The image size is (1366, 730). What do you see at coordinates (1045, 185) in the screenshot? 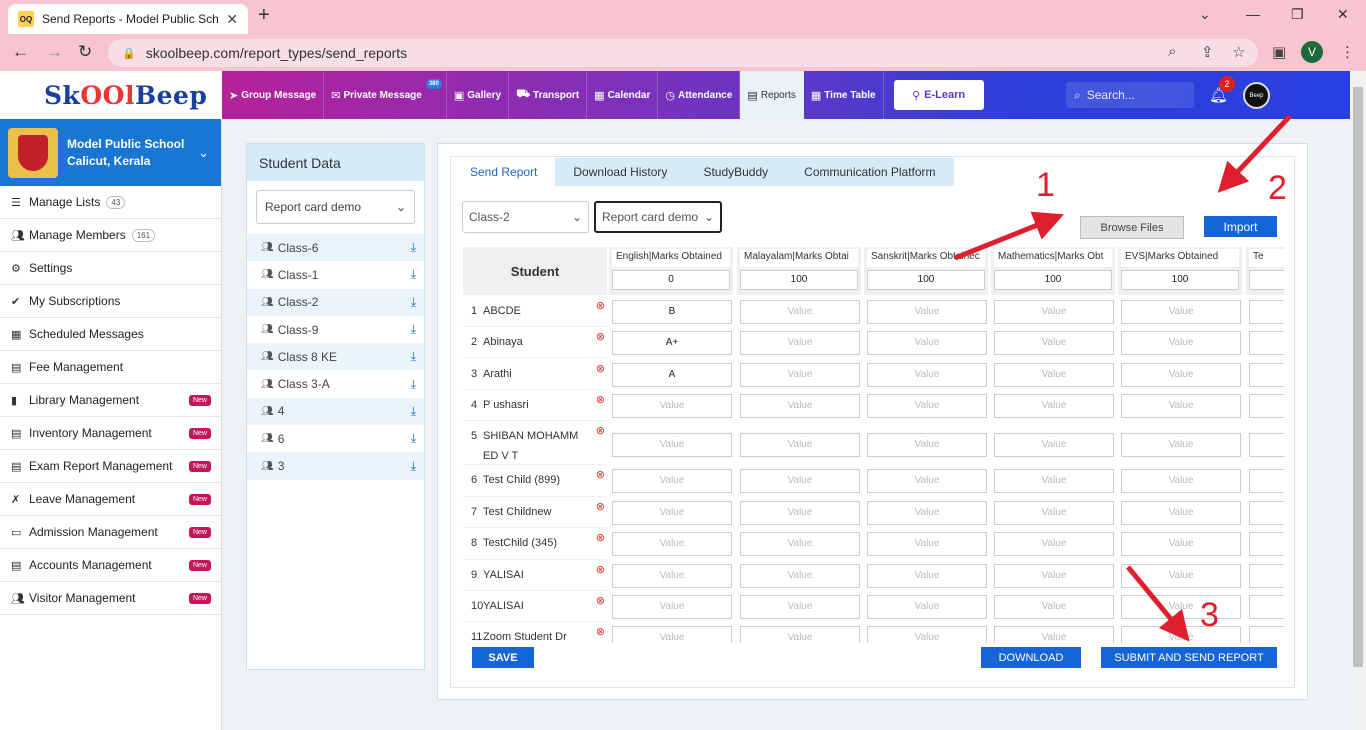
I see `annotation-number-1: 1` at bounding box center [1045, 185].